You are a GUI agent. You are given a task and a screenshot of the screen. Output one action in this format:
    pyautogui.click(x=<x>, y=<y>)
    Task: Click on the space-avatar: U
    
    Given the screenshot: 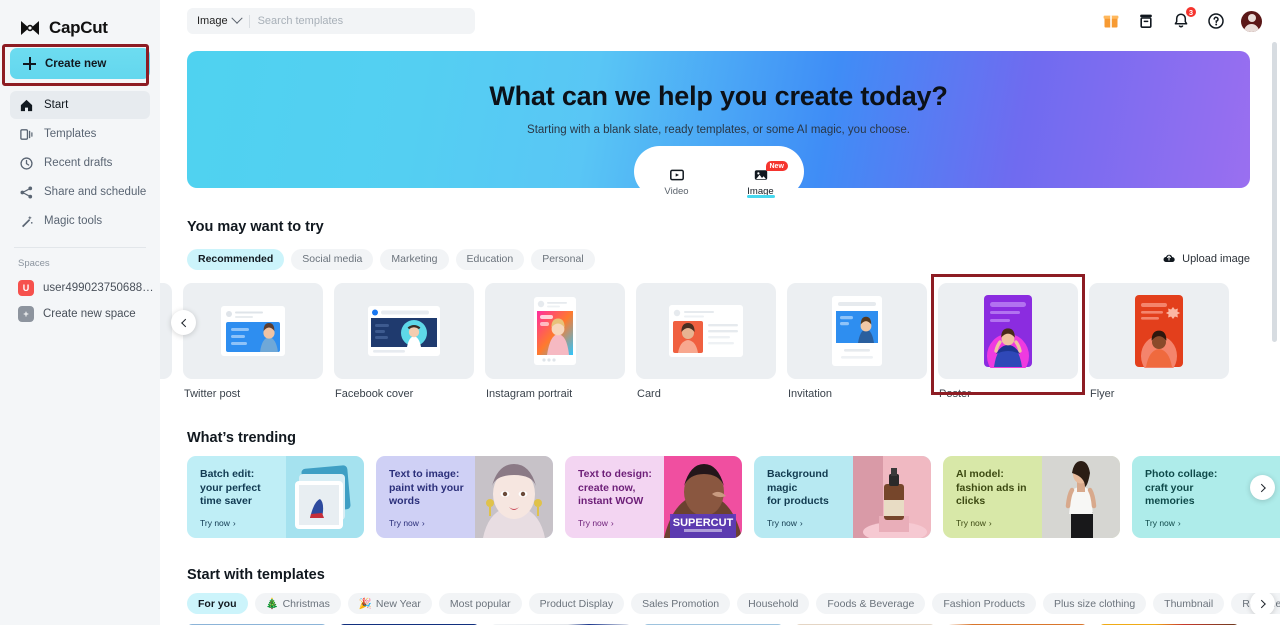 What is the action you would take?
    pyautogui.click(x=26, y=288)
    